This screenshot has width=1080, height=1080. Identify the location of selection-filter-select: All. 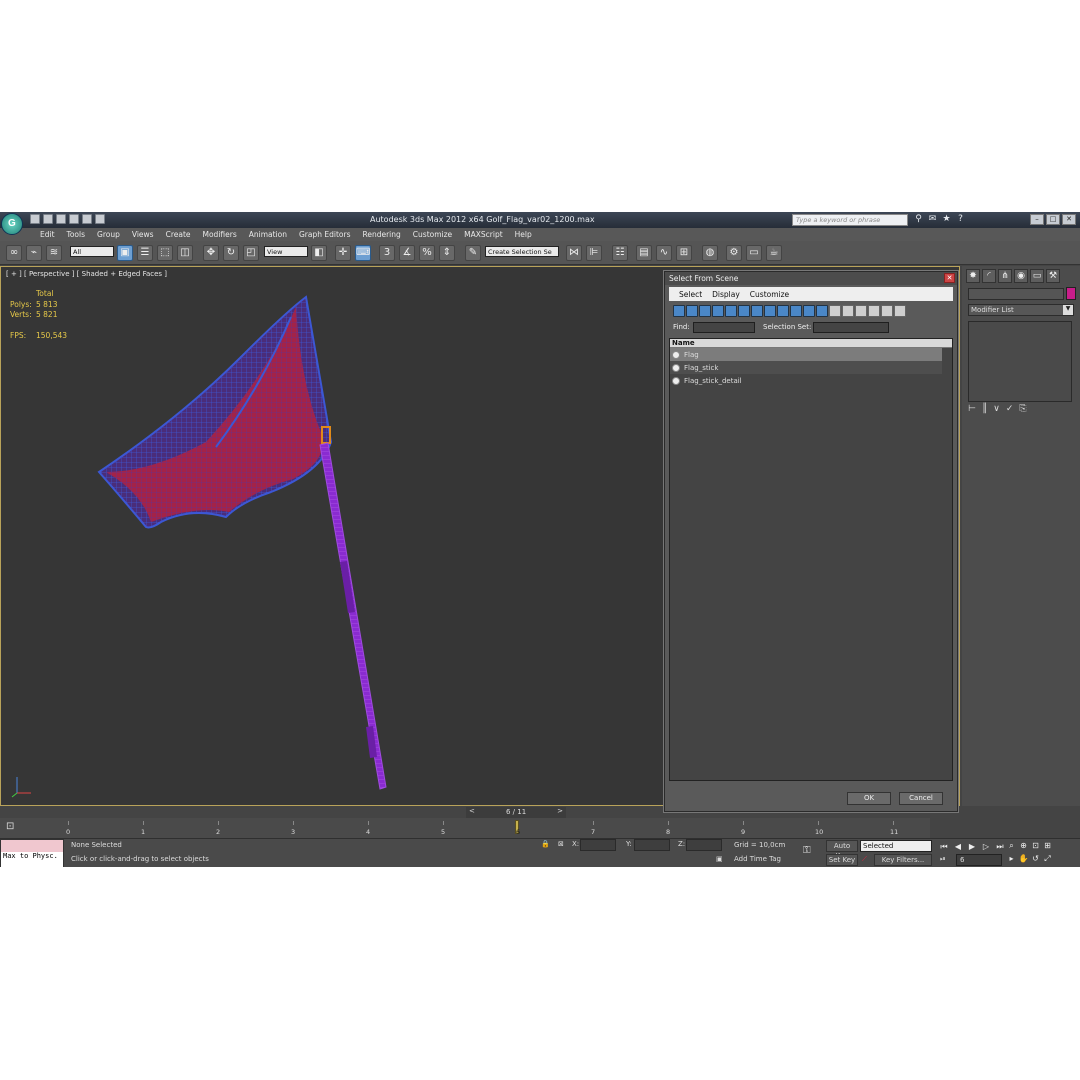
(92, 251).